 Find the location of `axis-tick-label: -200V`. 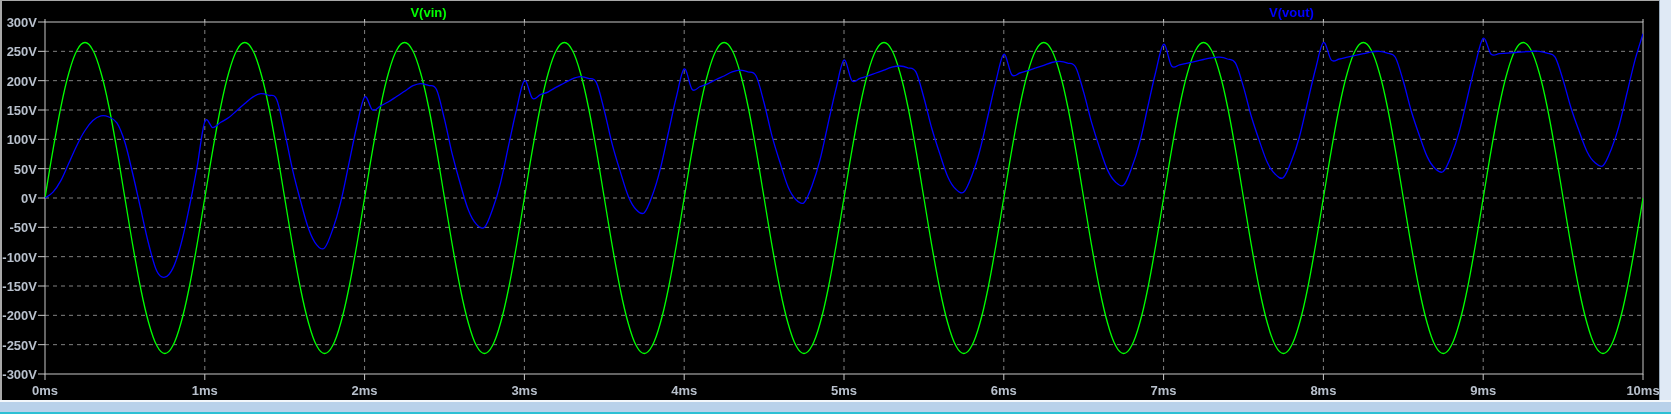

axis-tick-label: -200V is located at coordinates (19, 316).